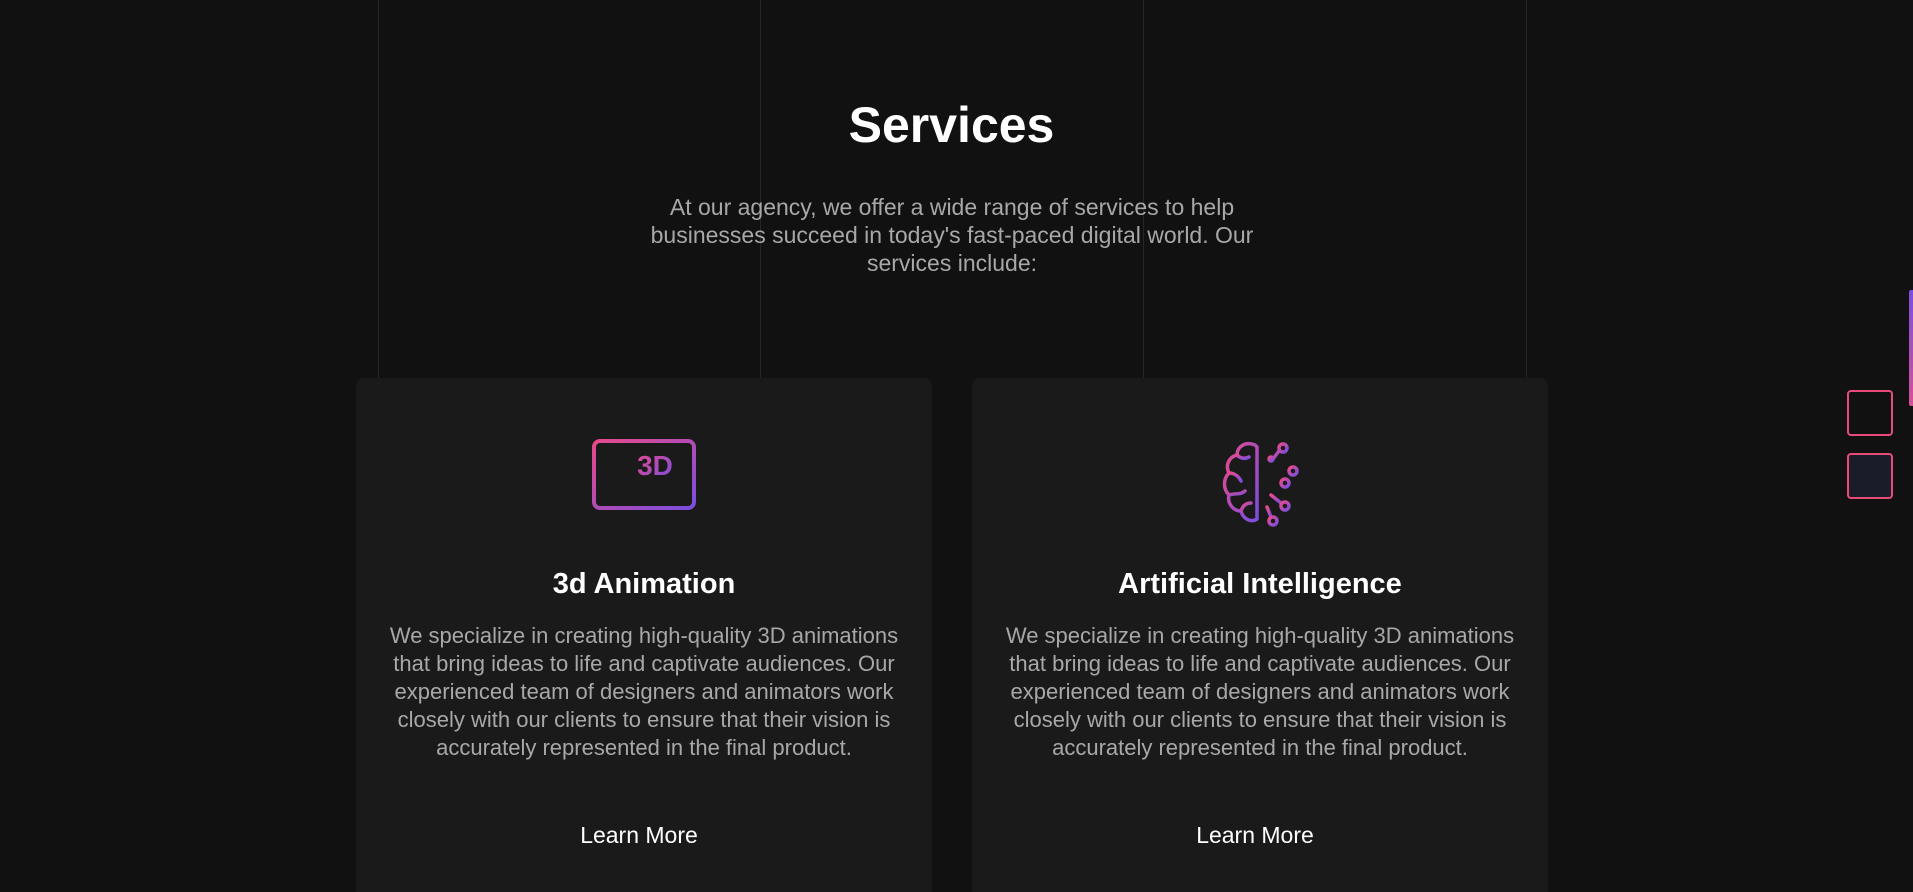  I want to click on monitor-3d-icon: 3D, so click(644, 482).